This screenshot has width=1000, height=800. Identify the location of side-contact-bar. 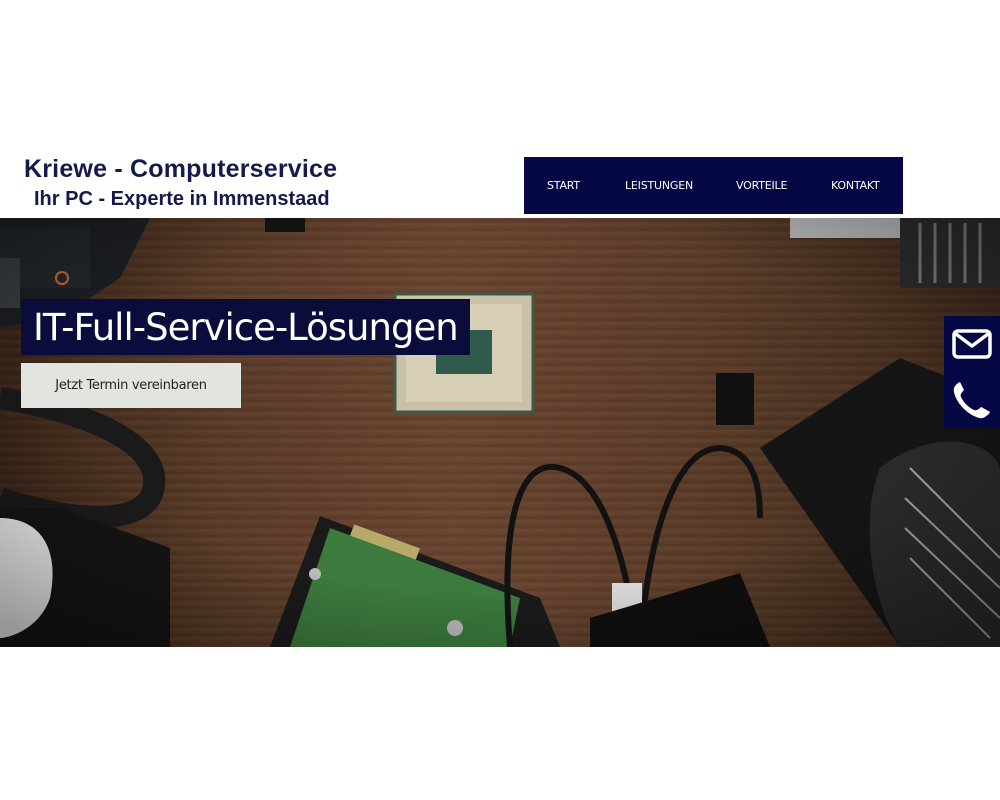
(972, 372).